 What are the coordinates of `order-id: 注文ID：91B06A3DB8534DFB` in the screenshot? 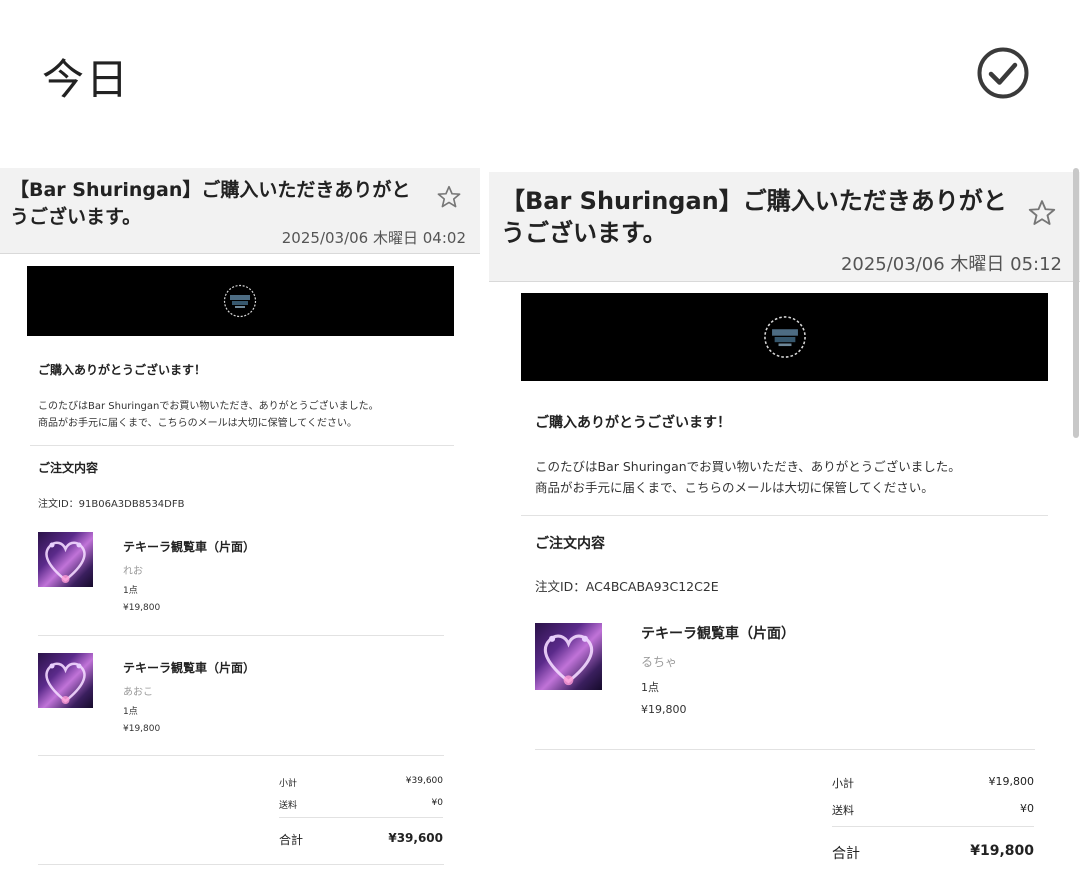 It's located at (111, 504).